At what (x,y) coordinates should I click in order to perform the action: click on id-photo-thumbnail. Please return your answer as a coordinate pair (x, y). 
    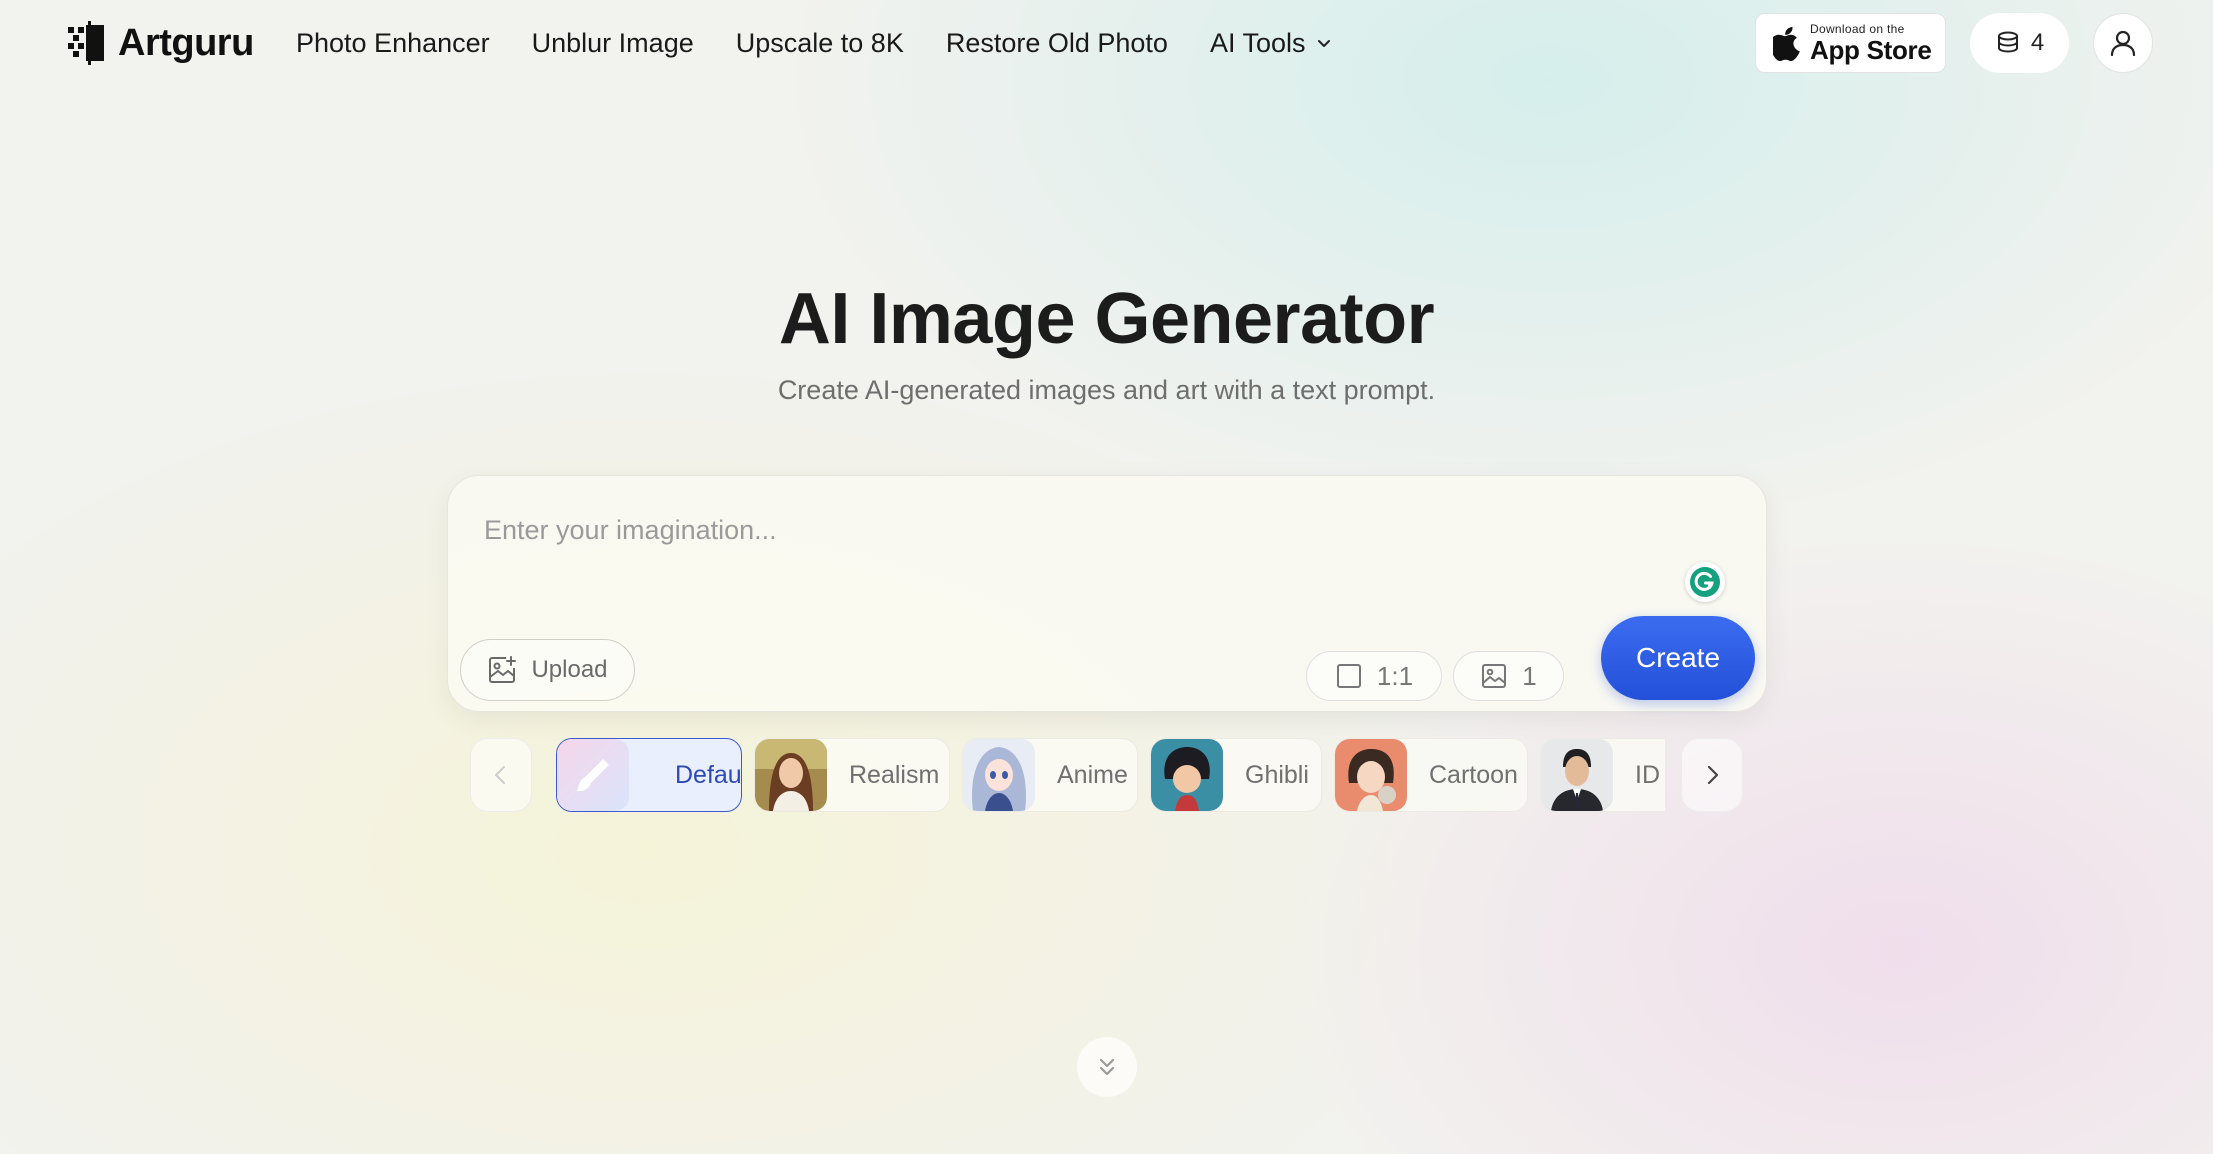
    Looking at the image, I should click on (1577, 775).